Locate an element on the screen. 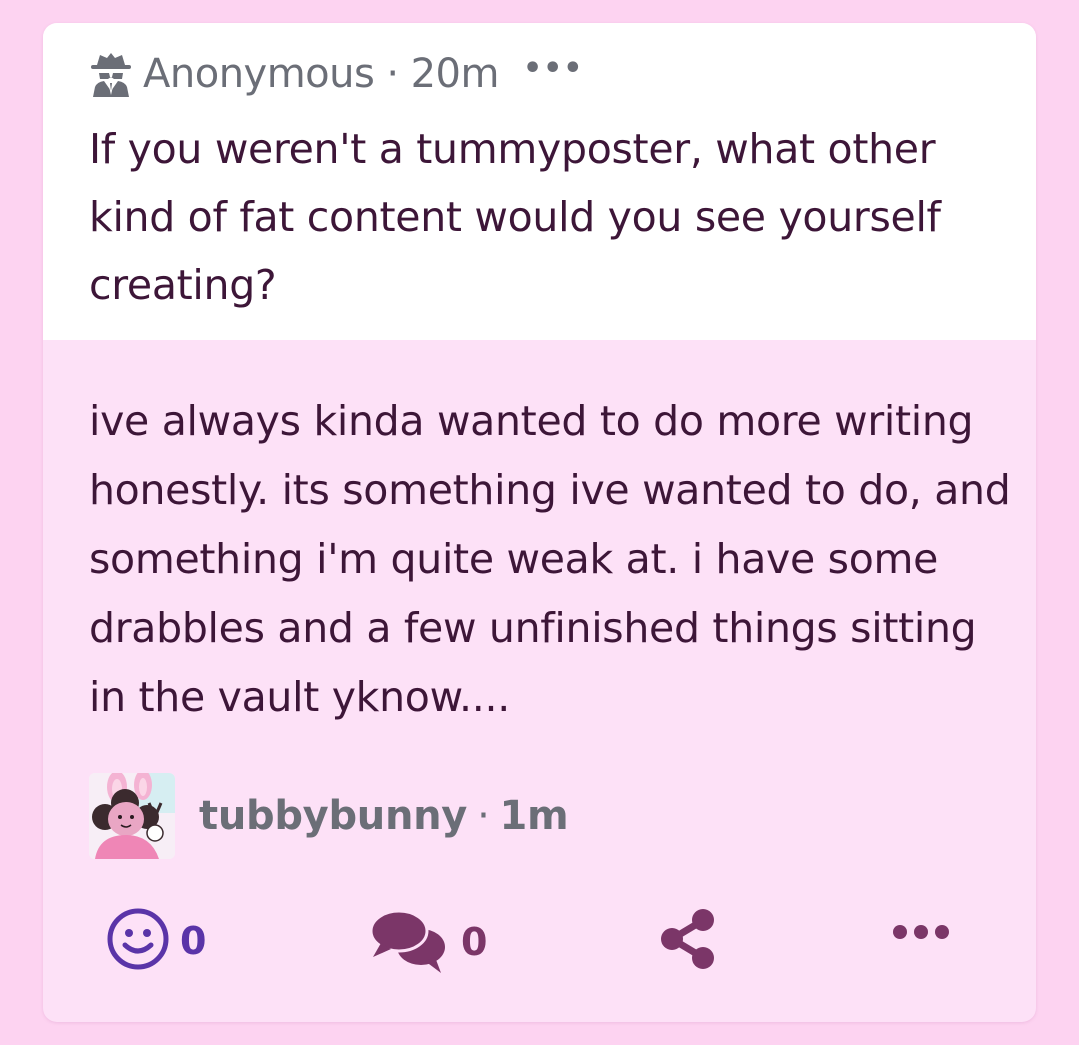 Image resolution: width=1079 pixels, height=1045 pixels. answer-author: tubbybunny · 1m is located at coordinates (329, 816).